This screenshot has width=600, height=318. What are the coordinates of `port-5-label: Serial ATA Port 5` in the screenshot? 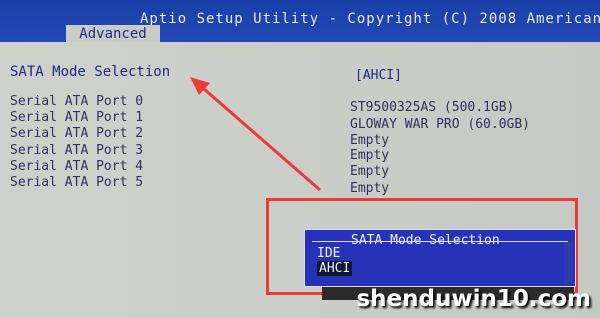 It's located at (77, 182).